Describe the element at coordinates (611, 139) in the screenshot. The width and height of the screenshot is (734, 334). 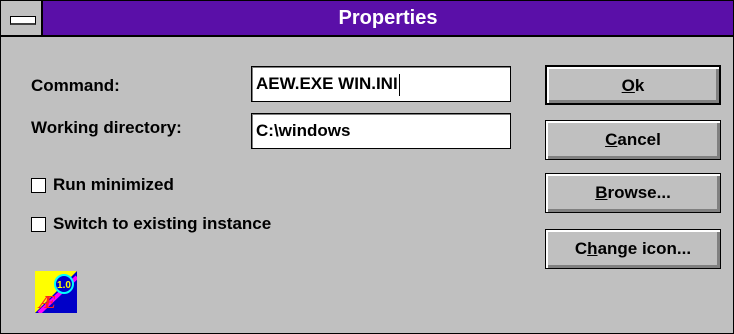
I see `cancel-mnemonic: C` at that location.